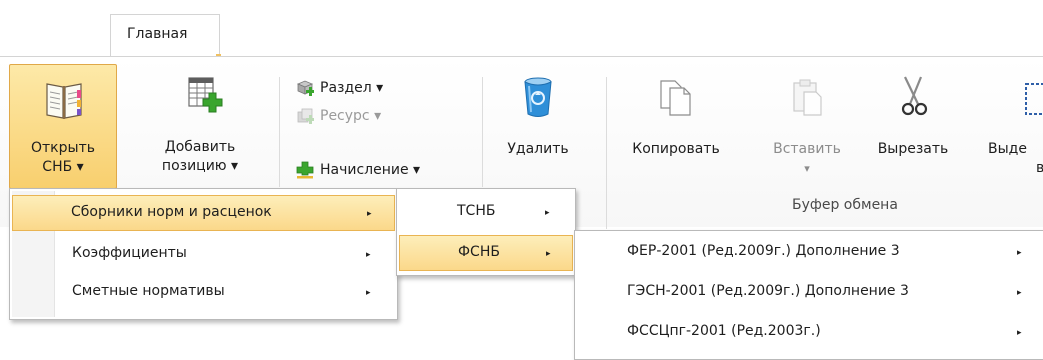 The width and height of the screenshot is (1043, 360). What do you see at coordinates (763, 251) in the screenshot?
I see `menu-item-label: ФЕР-2001 (Ред.2009г.) Дополнение 3` at bounding box center [763, 251].